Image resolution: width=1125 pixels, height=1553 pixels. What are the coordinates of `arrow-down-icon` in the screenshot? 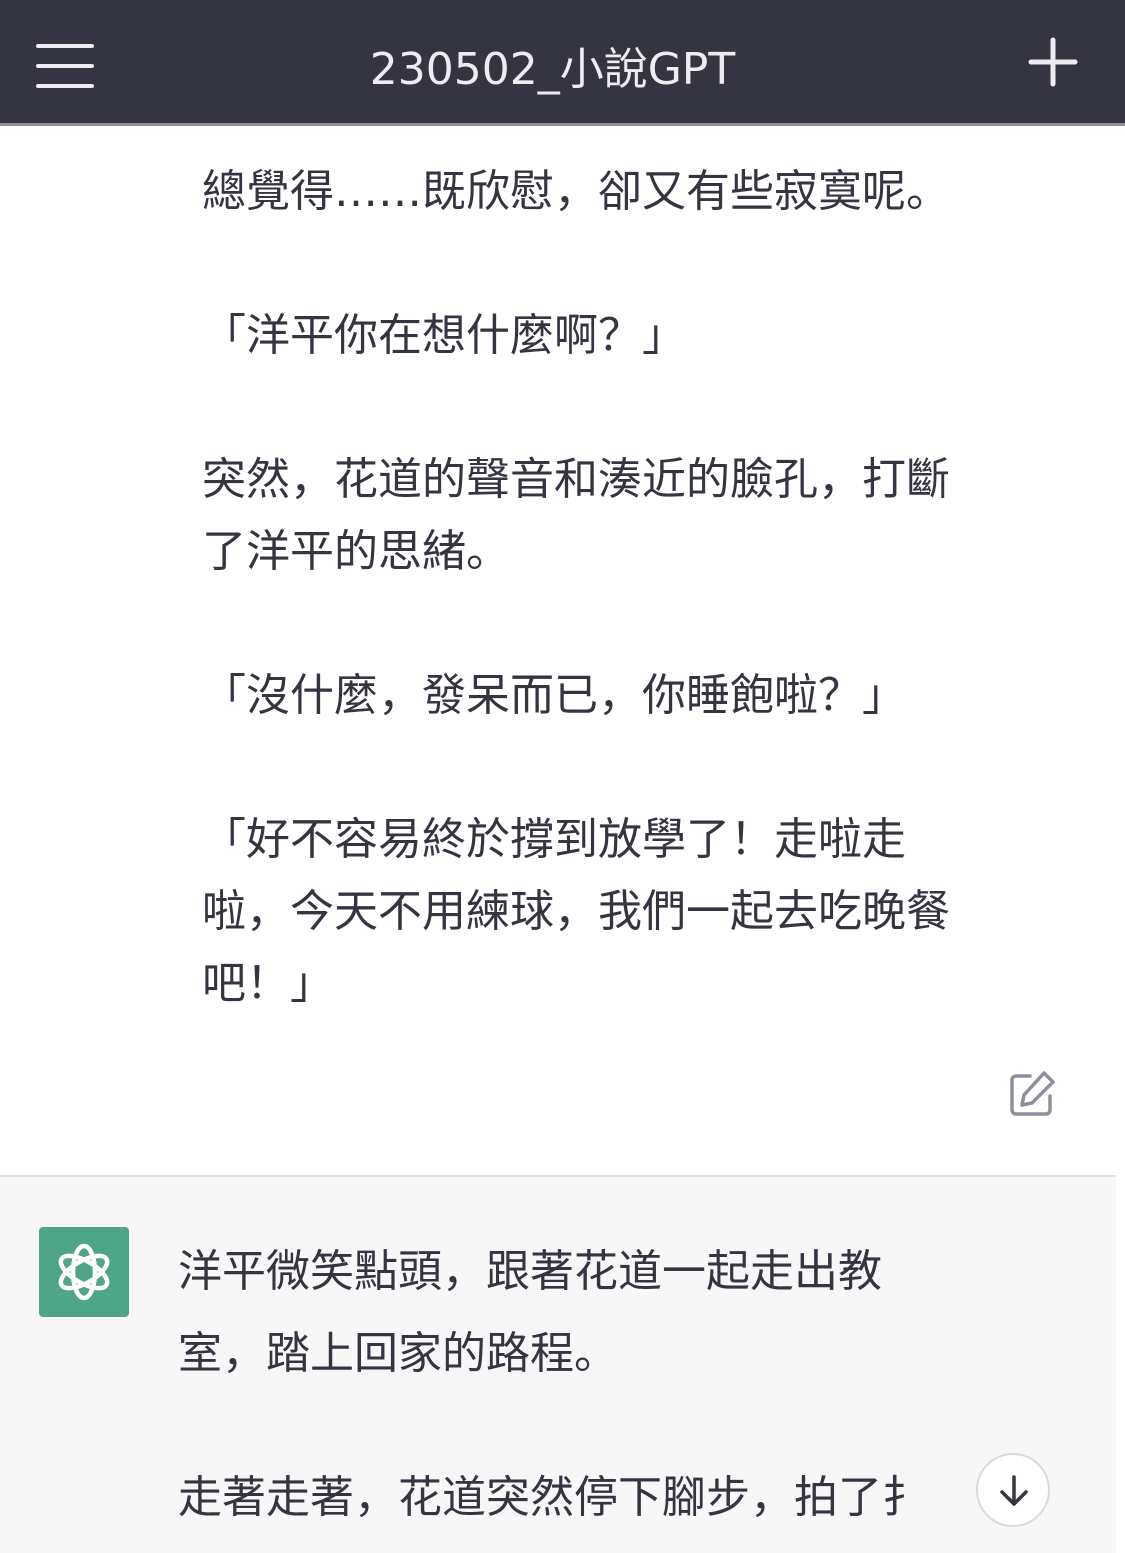 It's located at (1014, 1490).